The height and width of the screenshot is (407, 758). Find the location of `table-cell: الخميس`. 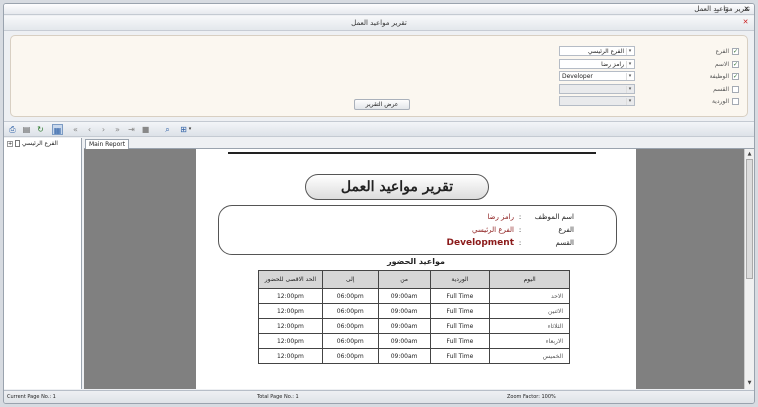

table-cell: الخميس is located at coordinates (529, 356).